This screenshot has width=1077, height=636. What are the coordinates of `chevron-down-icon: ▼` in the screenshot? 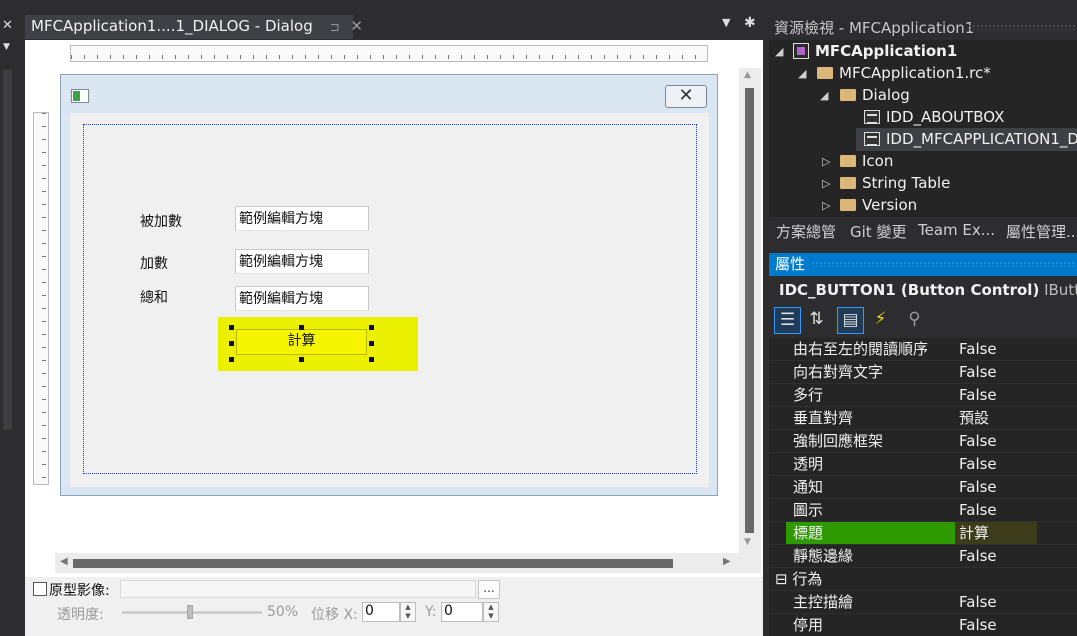 It's located at (6, 47).